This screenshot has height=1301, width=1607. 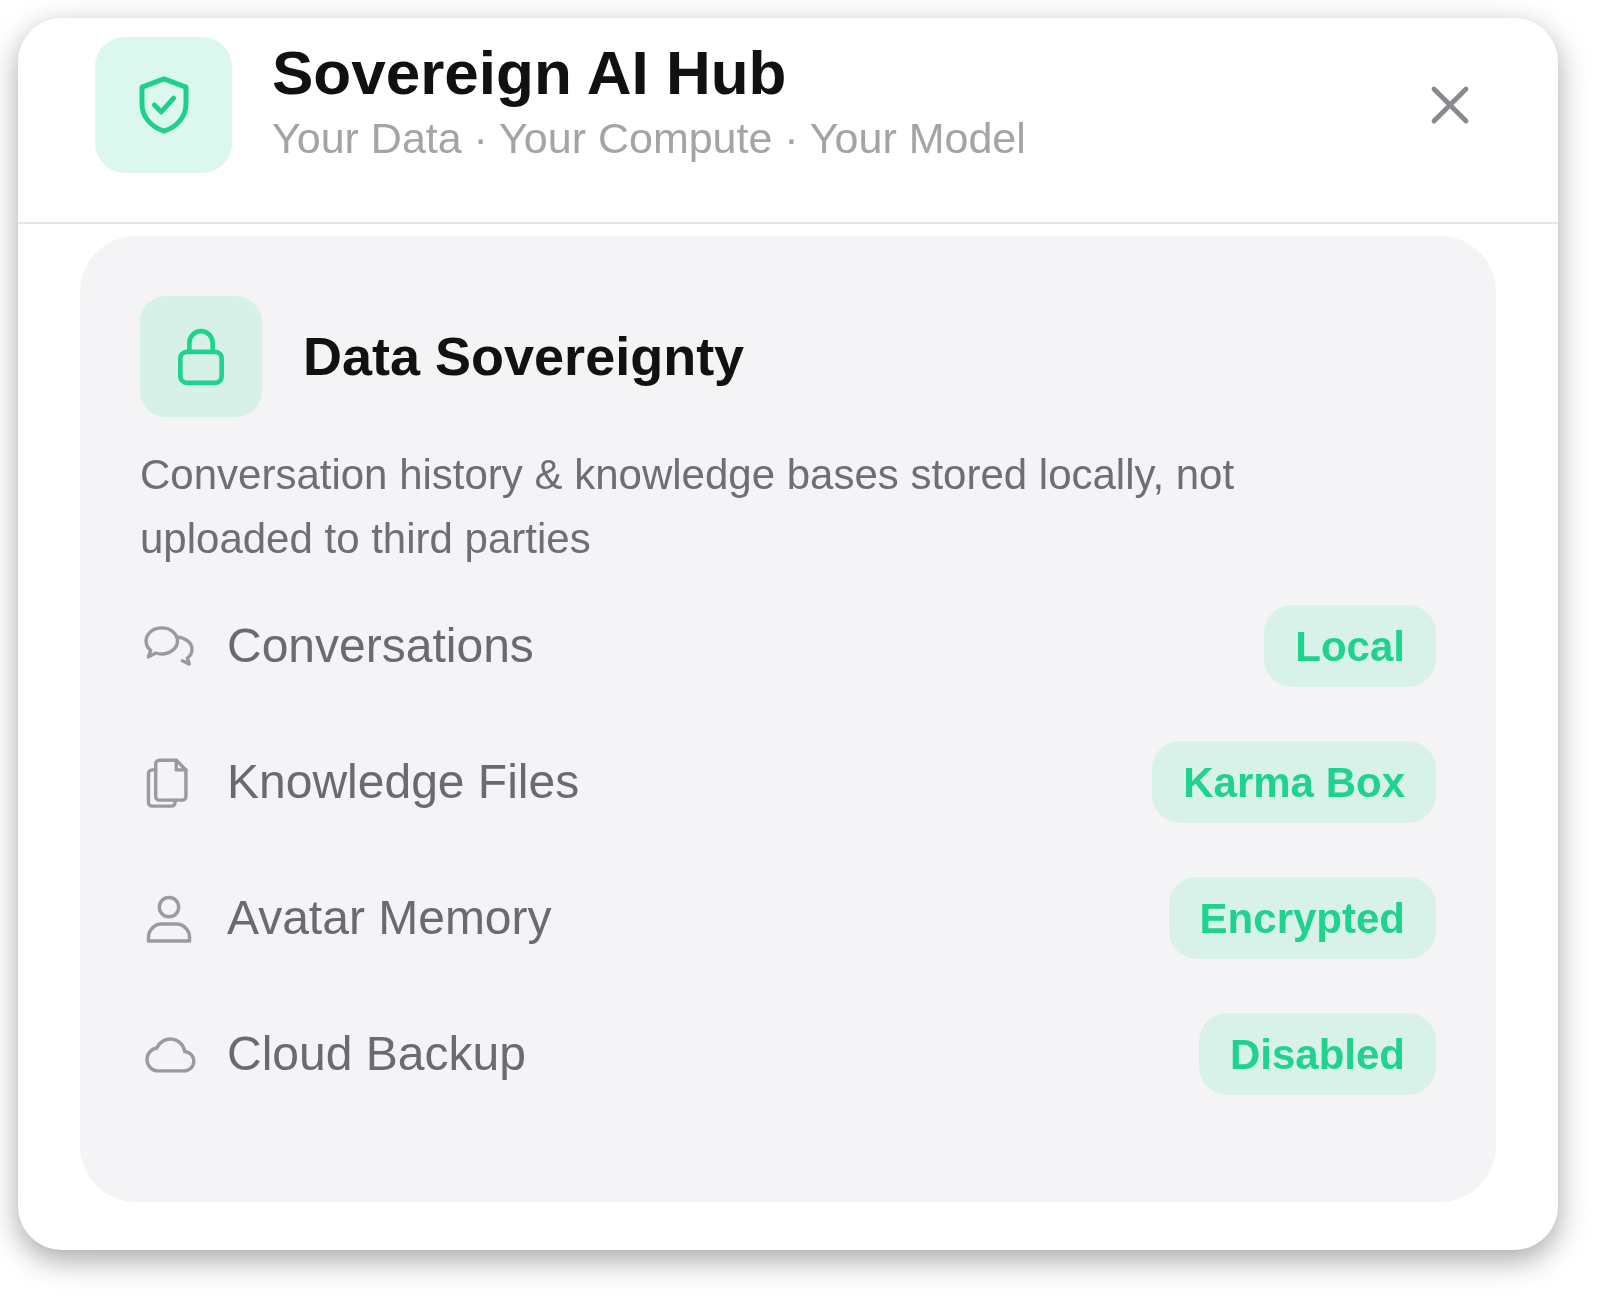 I want to click on section-title: Data Sovereignty, so click(x=524, y=356).